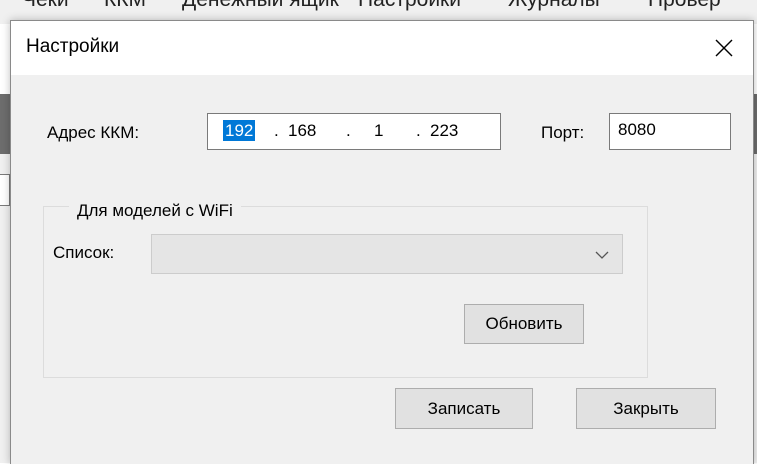 This screenshot has width=757, height=464. What do you see at coordinates (382, 48) in the screenshot?
I see `dialog-titlebar: Настройки` at bounding box center [382, 48].